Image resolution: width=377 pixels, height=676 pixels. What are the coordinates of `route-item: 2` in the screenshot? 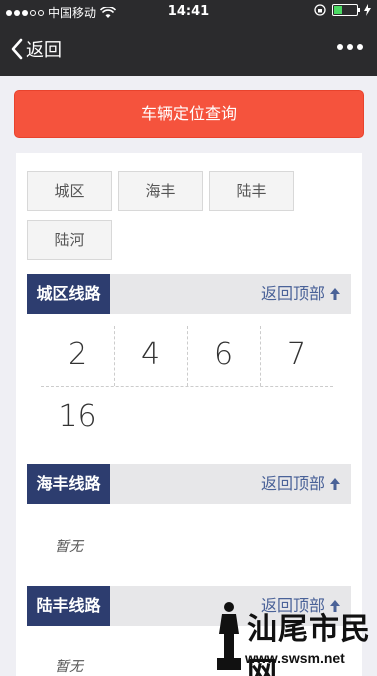 It's located at (77, 355).